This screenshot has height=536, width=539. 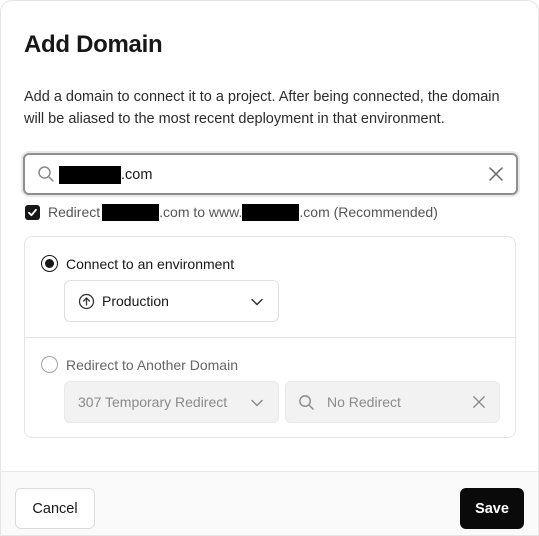 I want to click on cancel-button: Cancel, so click(x=55, y=508).